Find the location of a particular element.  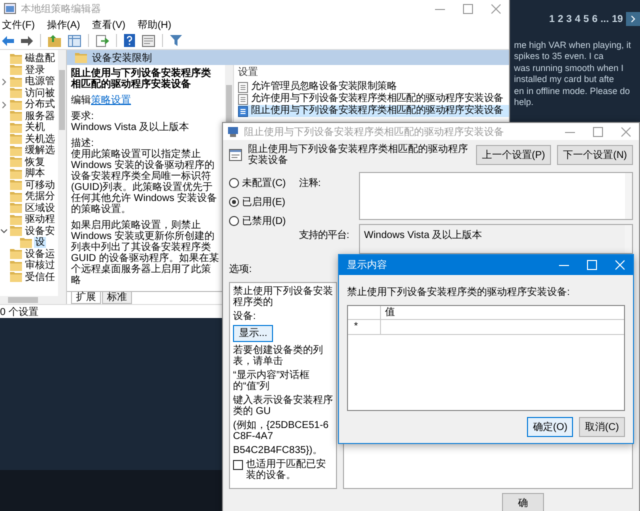

field-label: 注释: is located at coordinates (310, 183).